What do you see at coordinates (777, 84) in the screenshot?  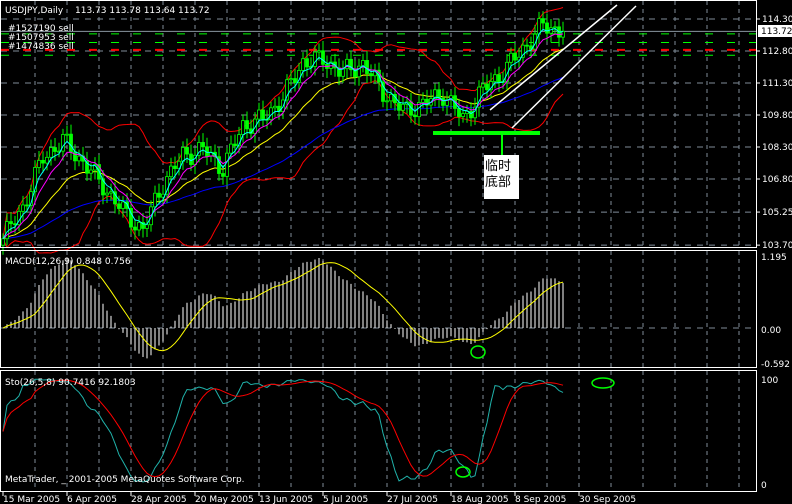 I see `price-tick-label: 111.30` at bounding box center [777, 84].